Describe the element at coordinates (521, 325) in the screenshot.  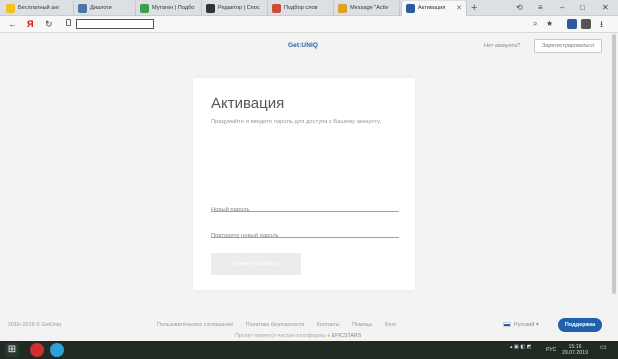
I see `language-selector: Русский ▾` at that location.